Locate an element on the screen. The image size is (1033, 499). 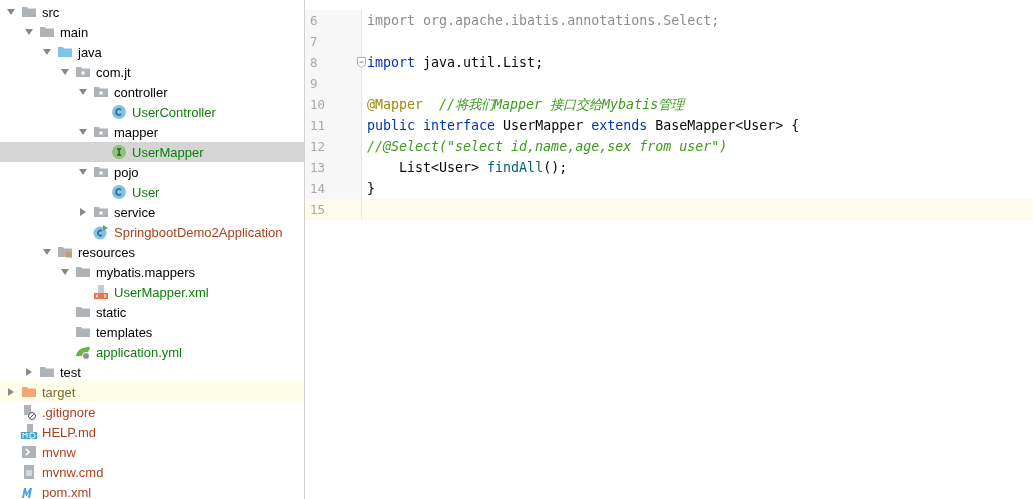
terminal-file-icon is located at coordinates (29, 452).